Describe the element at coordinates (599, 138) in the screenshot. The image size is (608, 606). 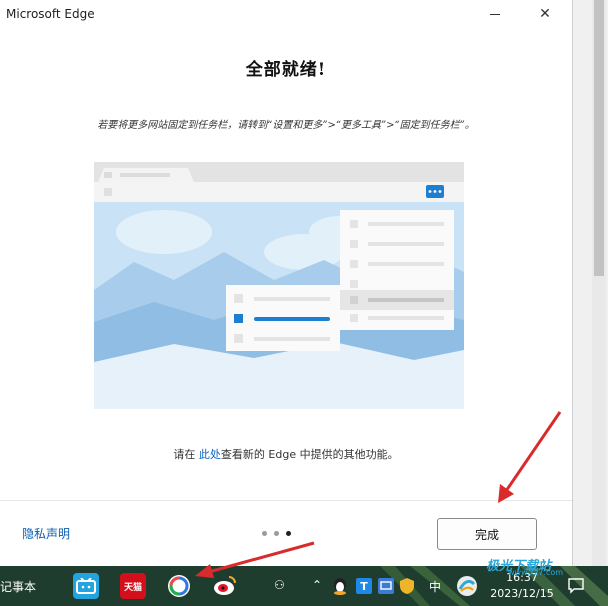
I see `scrollbar-thumb` at that location.